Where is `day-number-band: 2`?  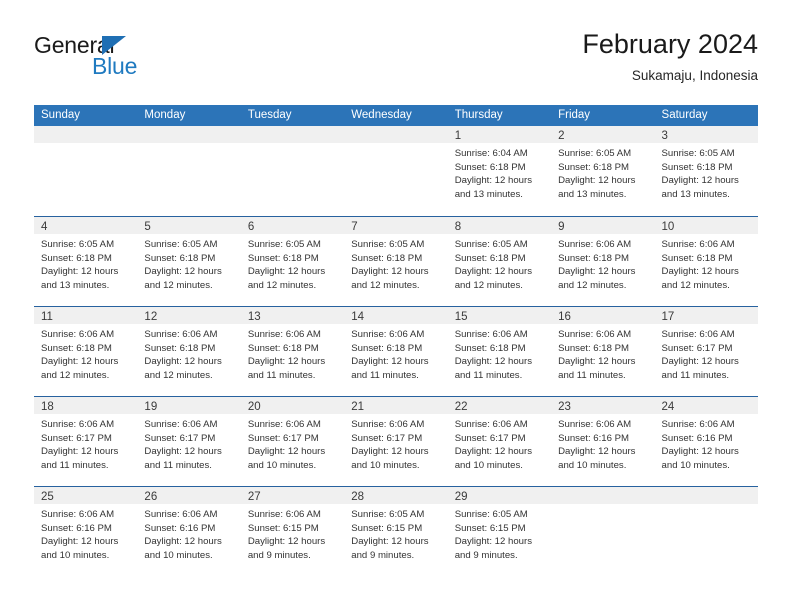
day-number-band: 2 is located at coordinates (603, 134).